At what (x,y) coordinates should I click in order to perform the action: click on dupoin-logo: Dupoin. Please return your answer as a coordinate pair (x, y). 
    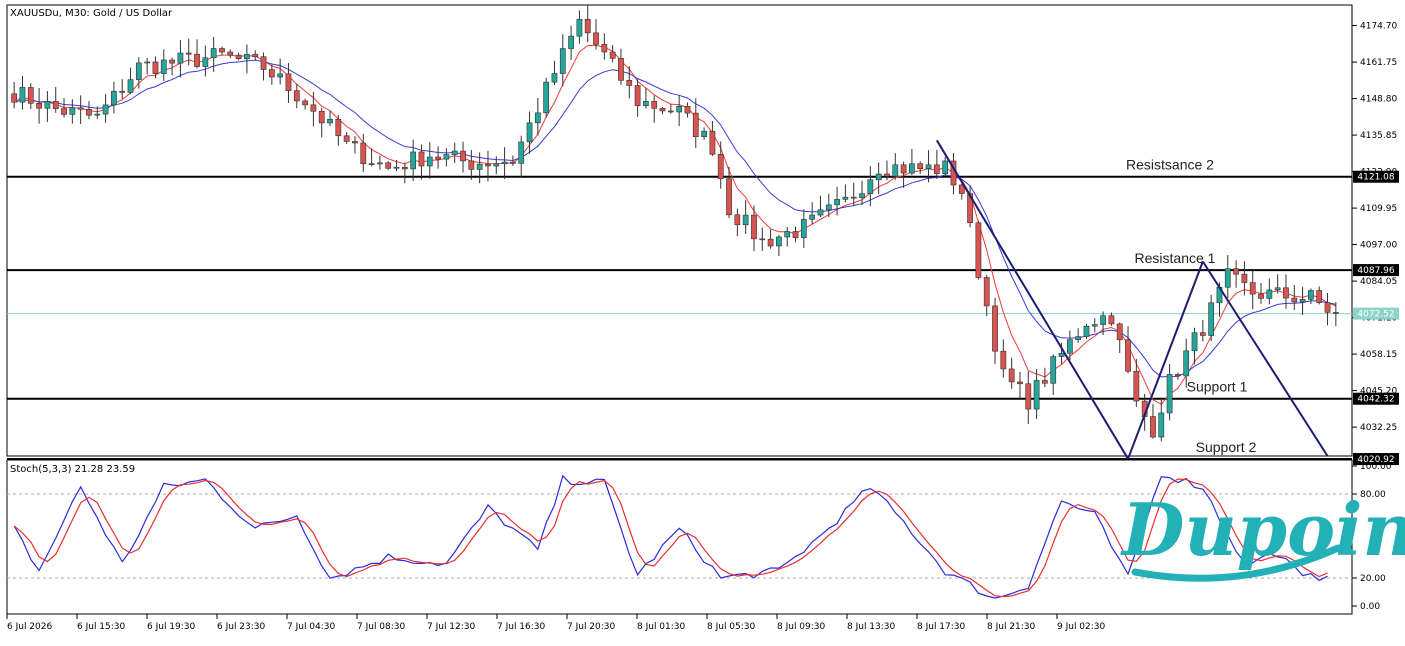
    Looking at the image, I should click on (1262, 534).